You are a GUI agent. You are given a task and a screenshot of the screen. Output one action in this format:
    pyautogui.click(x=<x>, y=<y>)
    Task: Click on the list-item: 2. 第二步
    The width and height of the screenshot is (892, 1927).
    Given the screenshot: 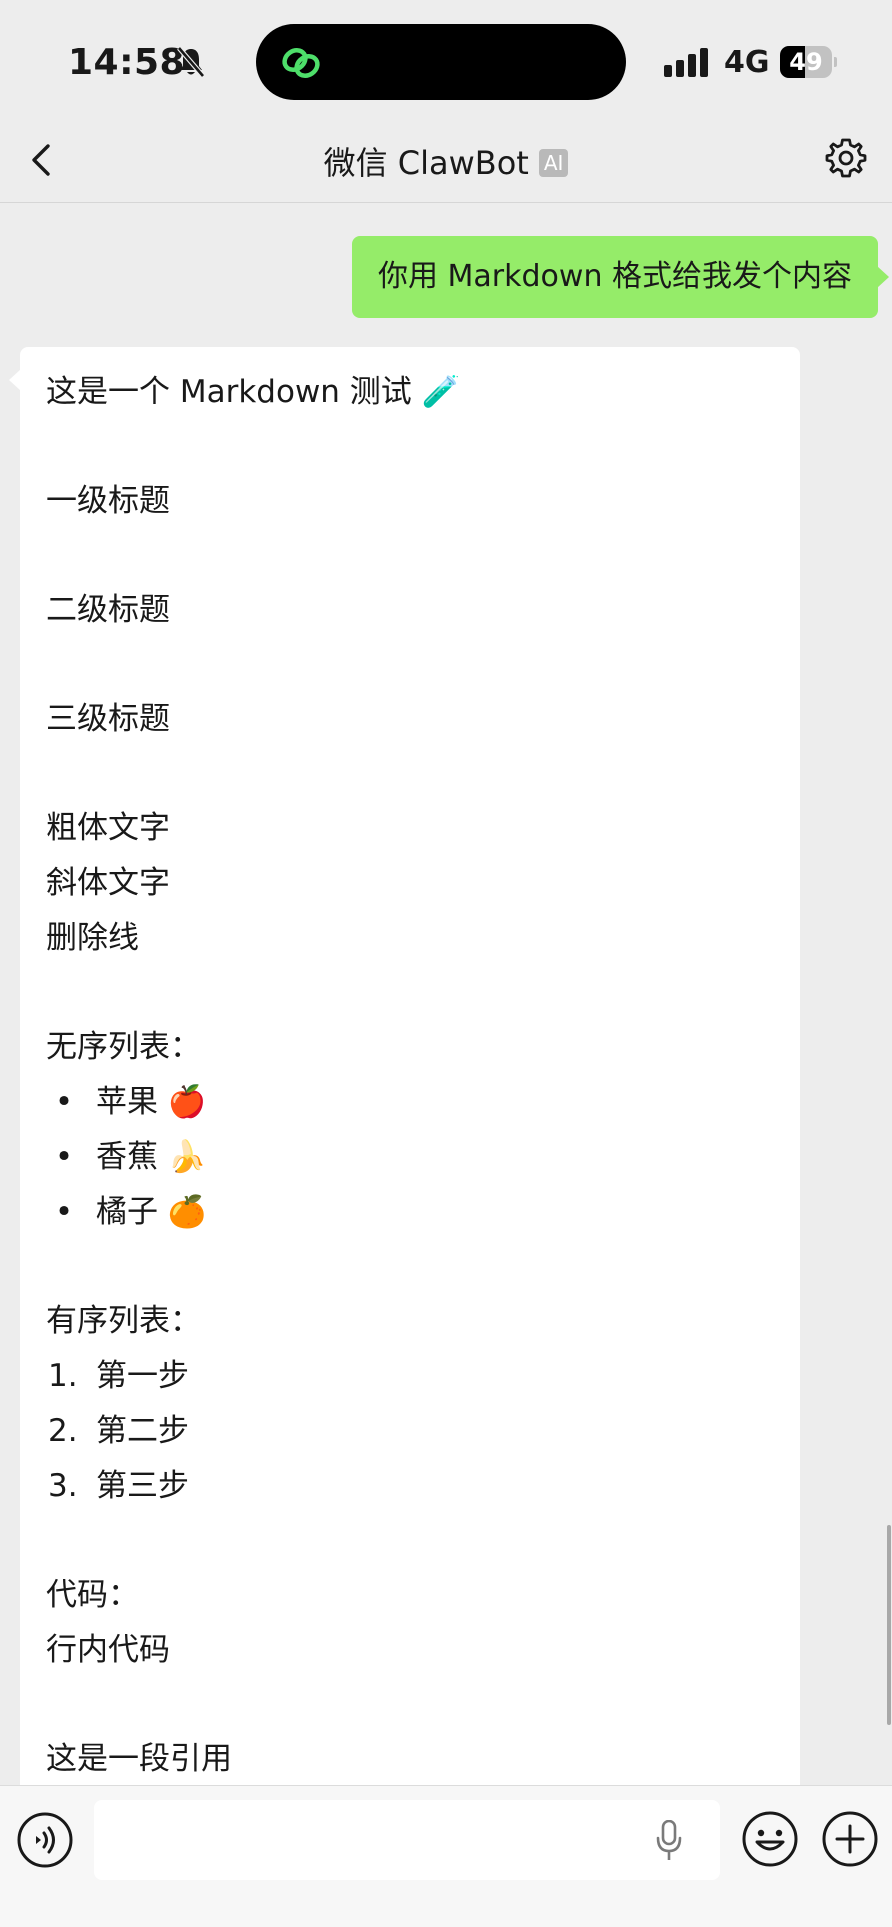 What is the action you would take?
    pyautogui.click(x=410, y=1431)
    